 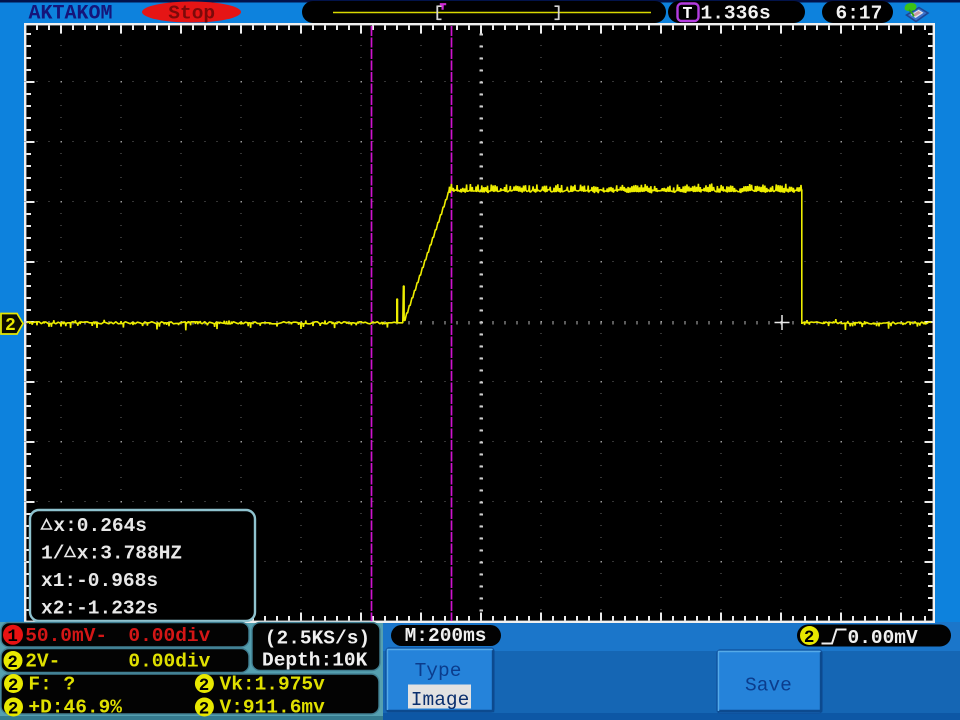 I want to click on svg-text: 6:17, so click(x=859, y=14).